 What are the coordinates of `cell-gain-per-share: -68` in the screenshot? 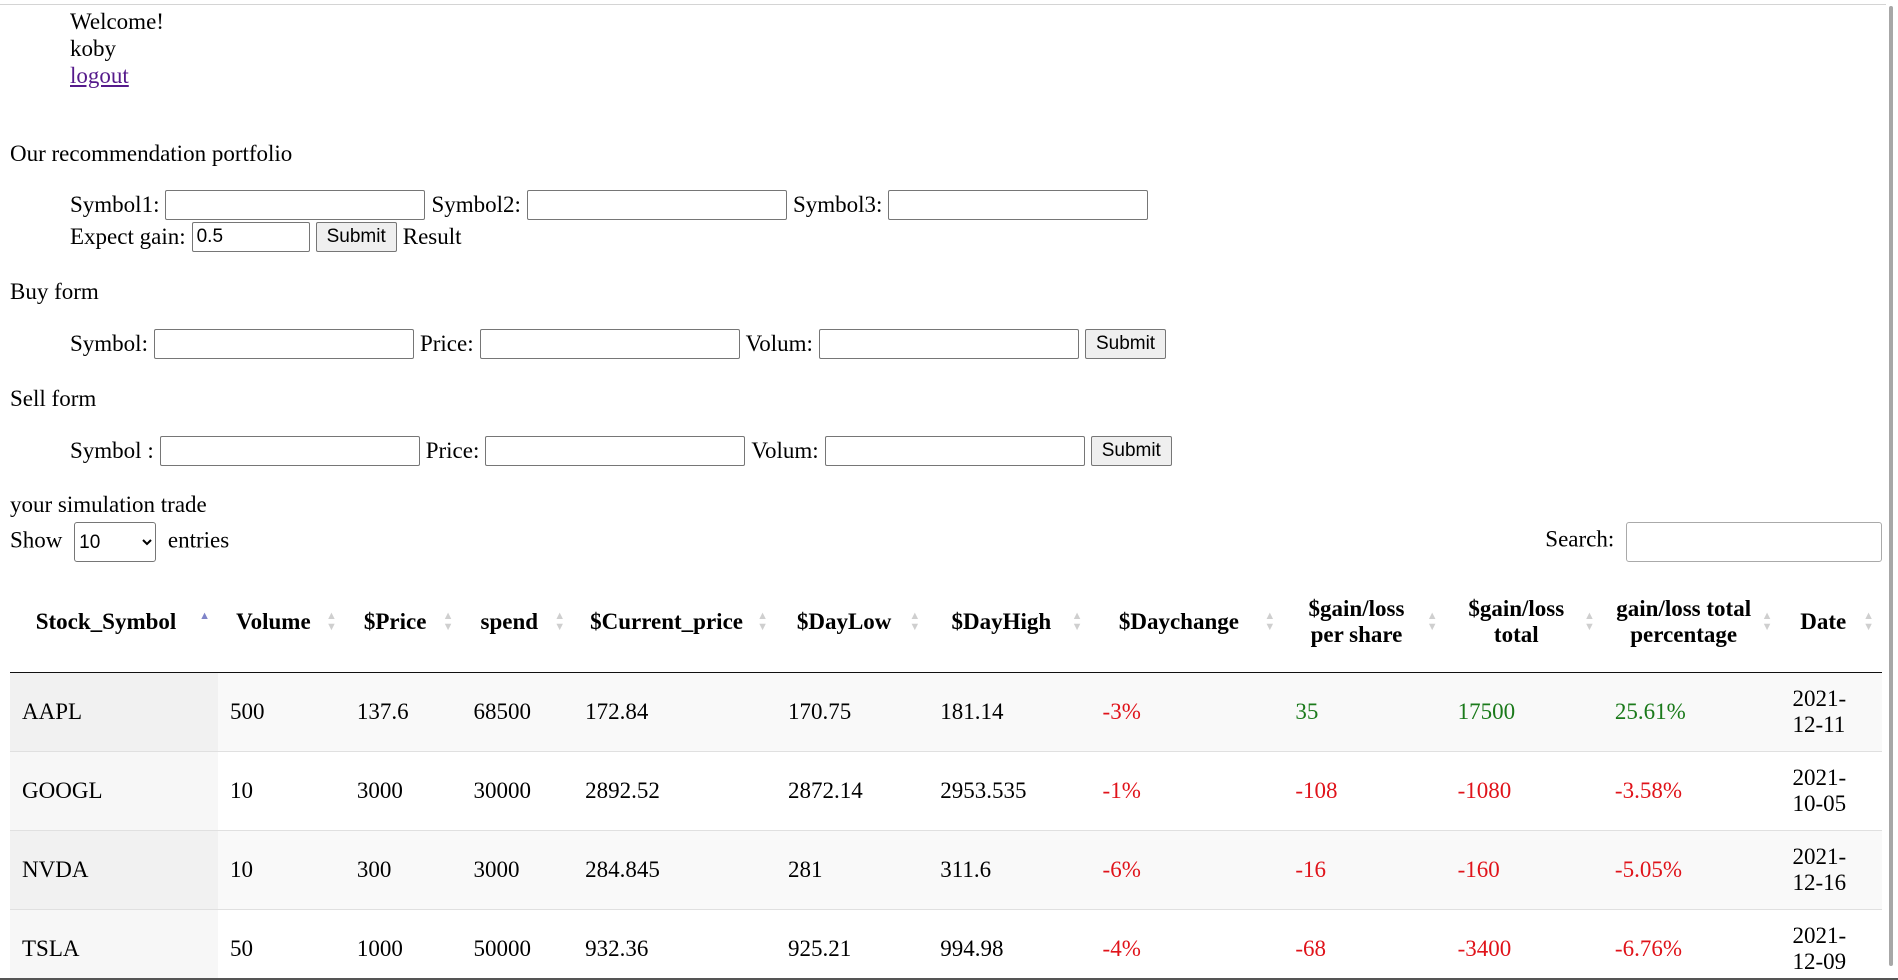 It's located at (1364, 944).